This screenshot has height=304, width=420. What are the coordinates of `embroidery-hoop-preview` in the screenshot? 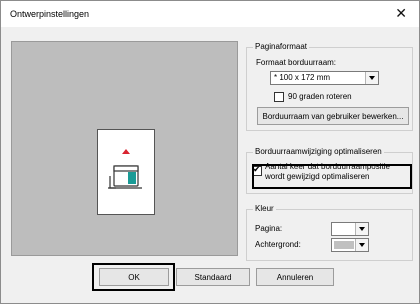 It's located at (126, 172).